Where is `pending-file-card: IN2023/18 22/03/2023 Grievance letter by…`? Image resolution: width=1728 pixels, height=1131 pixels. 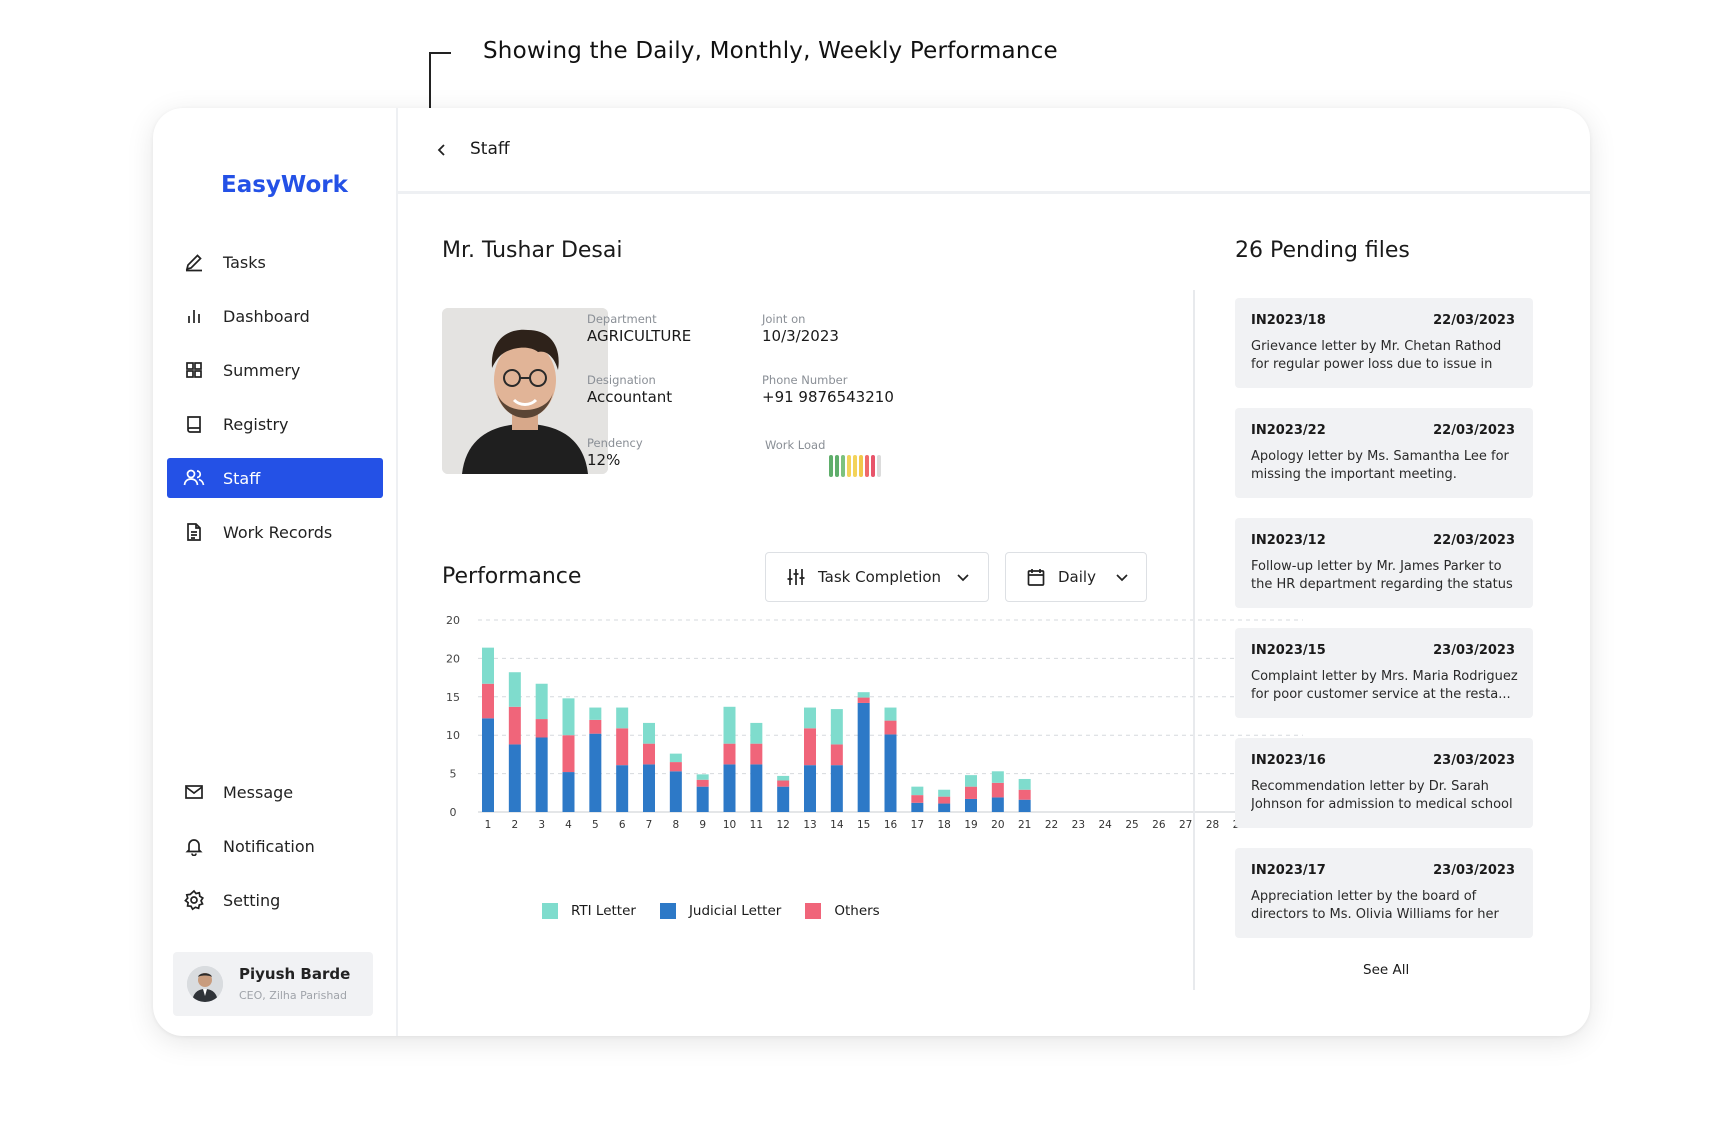 pending-file-card: IN2023/18 22/03/2023 Grievance letter by… is located at coordinates (1384, 343).